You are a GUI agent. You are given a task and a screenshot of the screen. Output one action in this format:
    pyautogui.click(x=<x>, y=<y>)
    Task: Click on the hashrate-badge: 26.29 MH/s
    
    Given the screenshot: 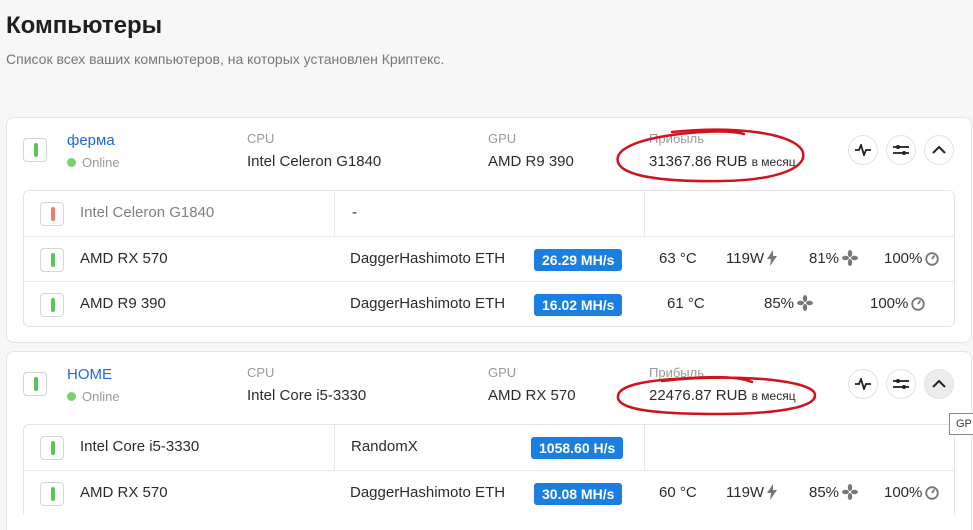 What is the action you would take?
    pyautogui.click(x=578, y=260)
    